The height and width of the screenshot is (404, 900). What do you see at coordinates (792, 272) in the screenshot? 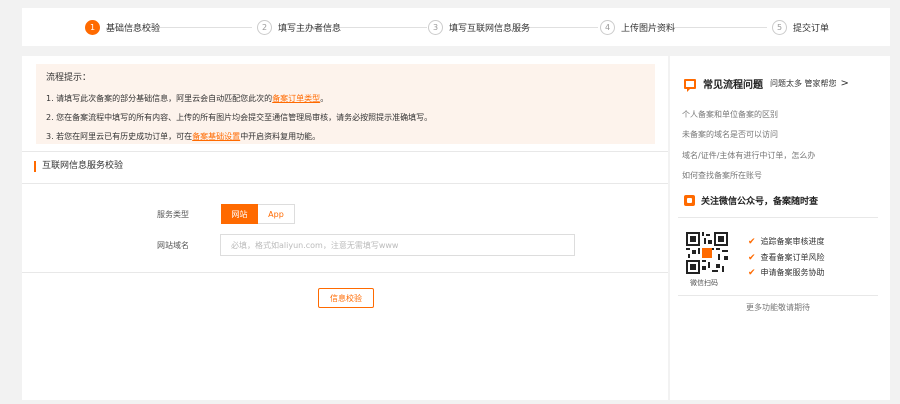
I see `feature-label: 申请备案服务协助` at bounding box center [792, 272].